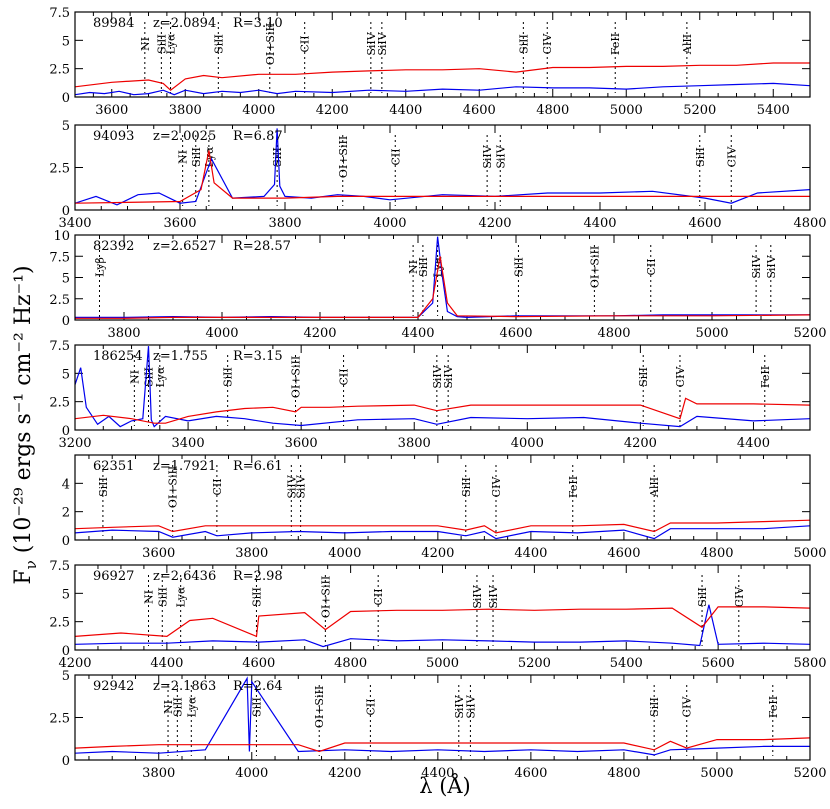 The width and height of the screenshot is (830, 809). What do you see at coordinates (184, 576) in the screenshot?
I see `redshift-label: z=2.6436` at bounding box center [184, 576].